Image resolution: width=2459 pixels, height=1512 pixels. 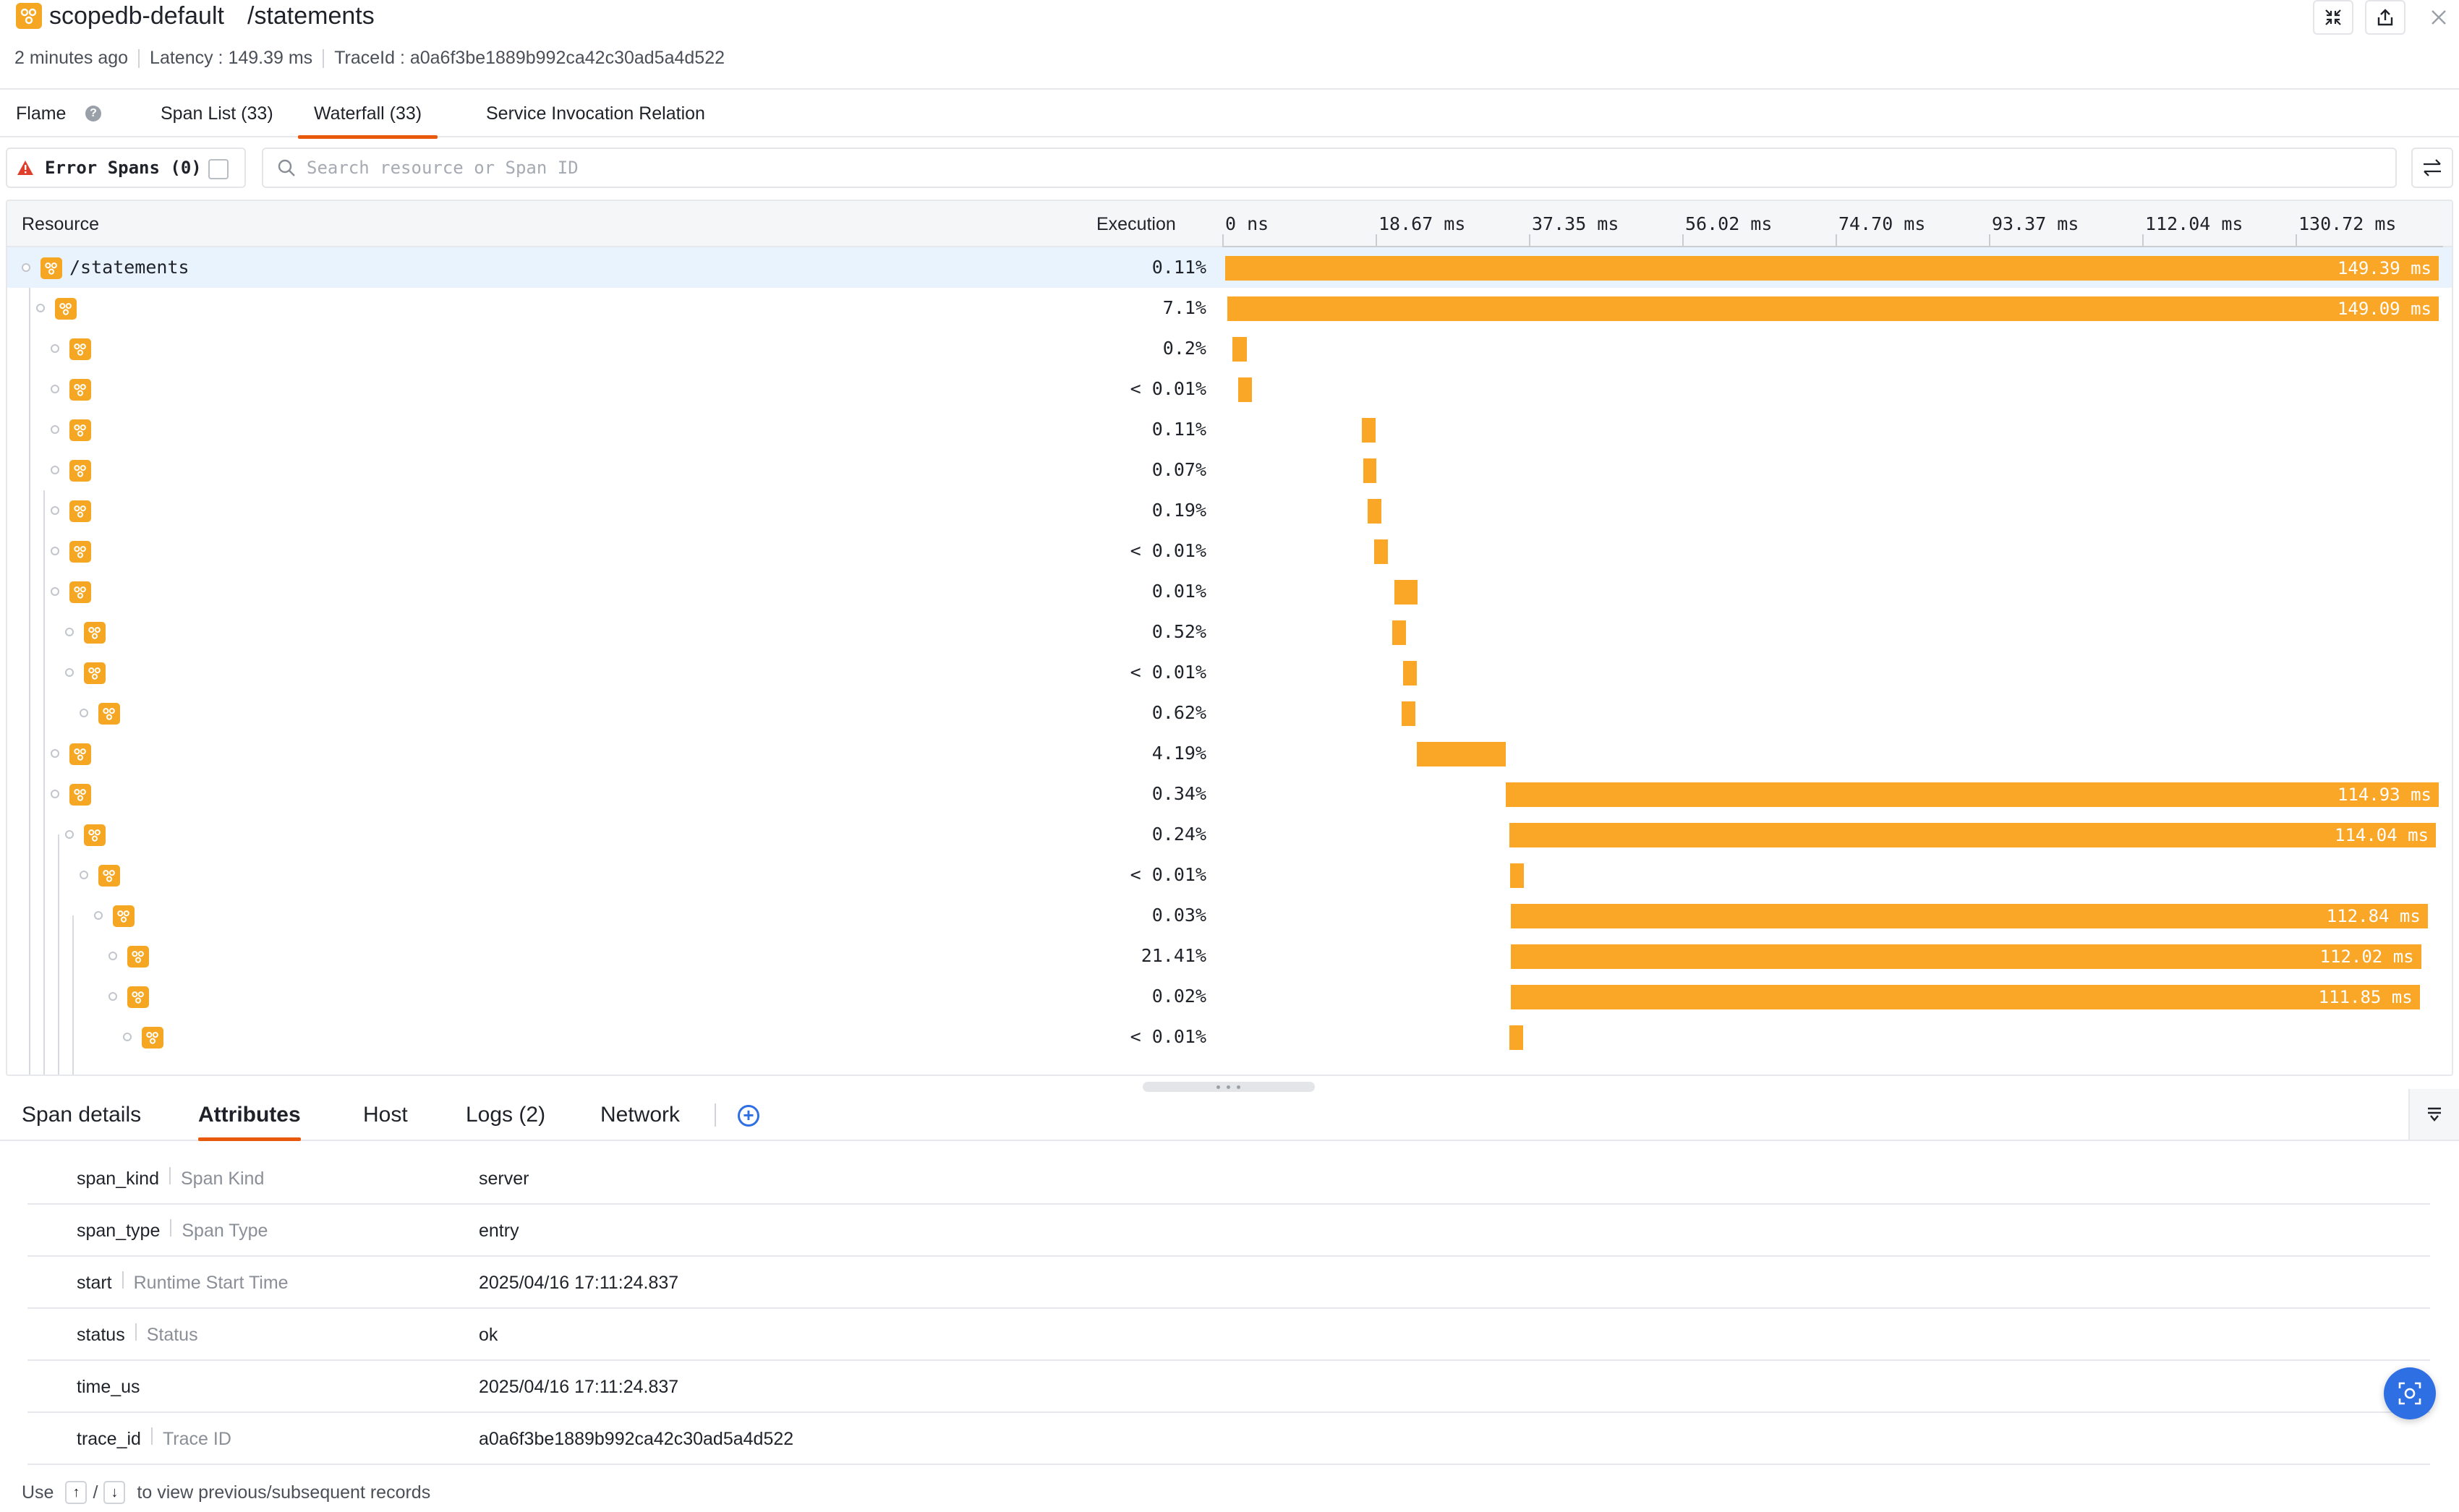 I want to click on span-duration-bar: 112.02 ms, so click(x=1966, y=957).